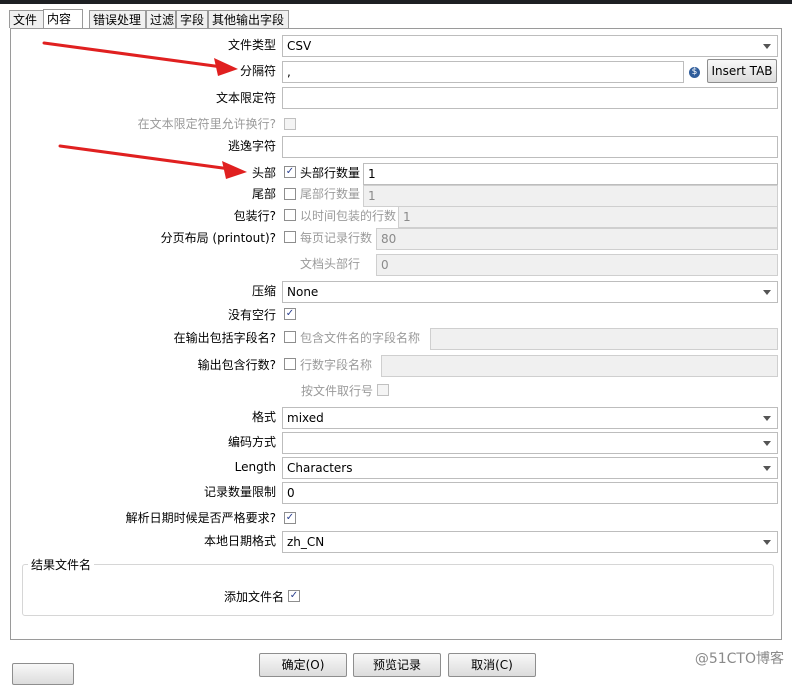 The width and height of the screenshot is (792, 685). What do you see at coordinates (144, 110) in the screenshot?
I see `annotation-arrows` at bounding box center [144, 110].